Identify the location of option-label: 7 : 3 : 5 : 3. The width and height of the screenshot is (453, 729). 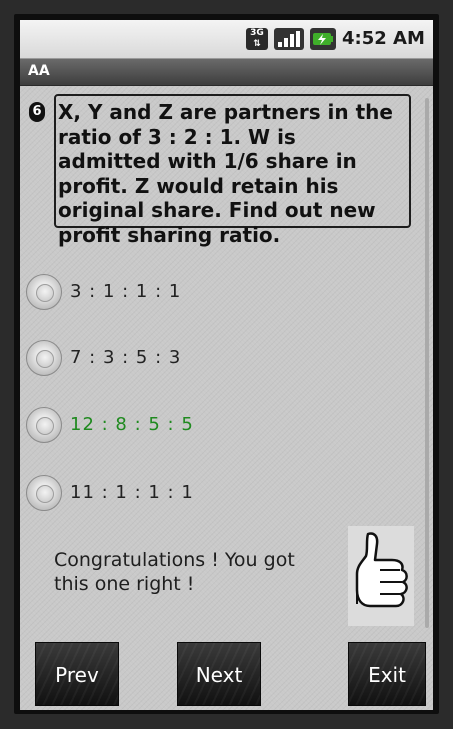
(126, 357).